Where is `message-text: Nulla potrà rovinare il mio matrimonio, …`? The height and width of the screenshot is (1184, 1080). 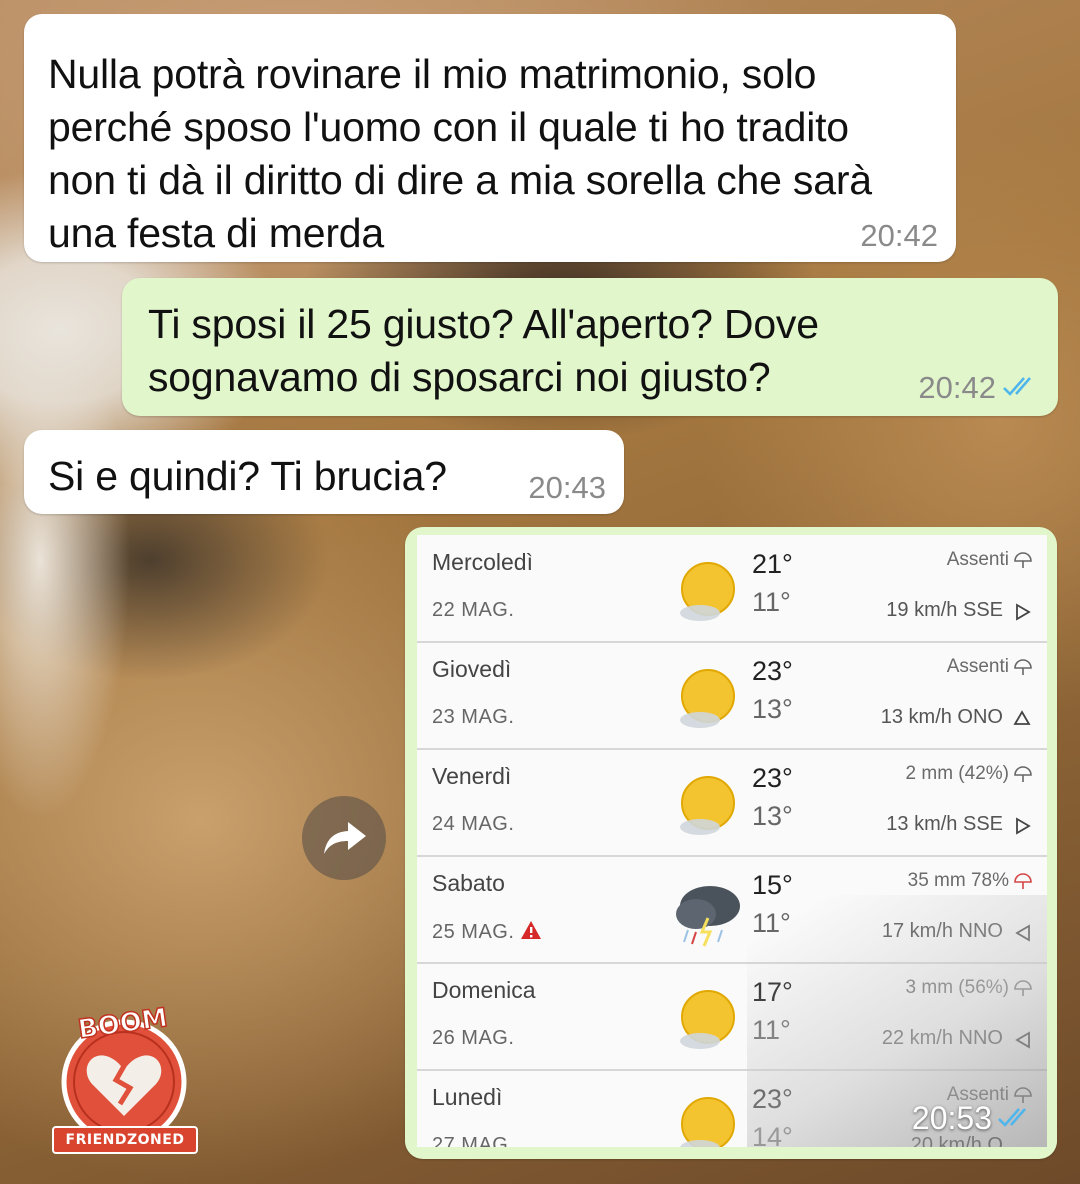 message-text: Nulla potrà rovinare il mio matrimonio, … is located at coordinates (460, 153).